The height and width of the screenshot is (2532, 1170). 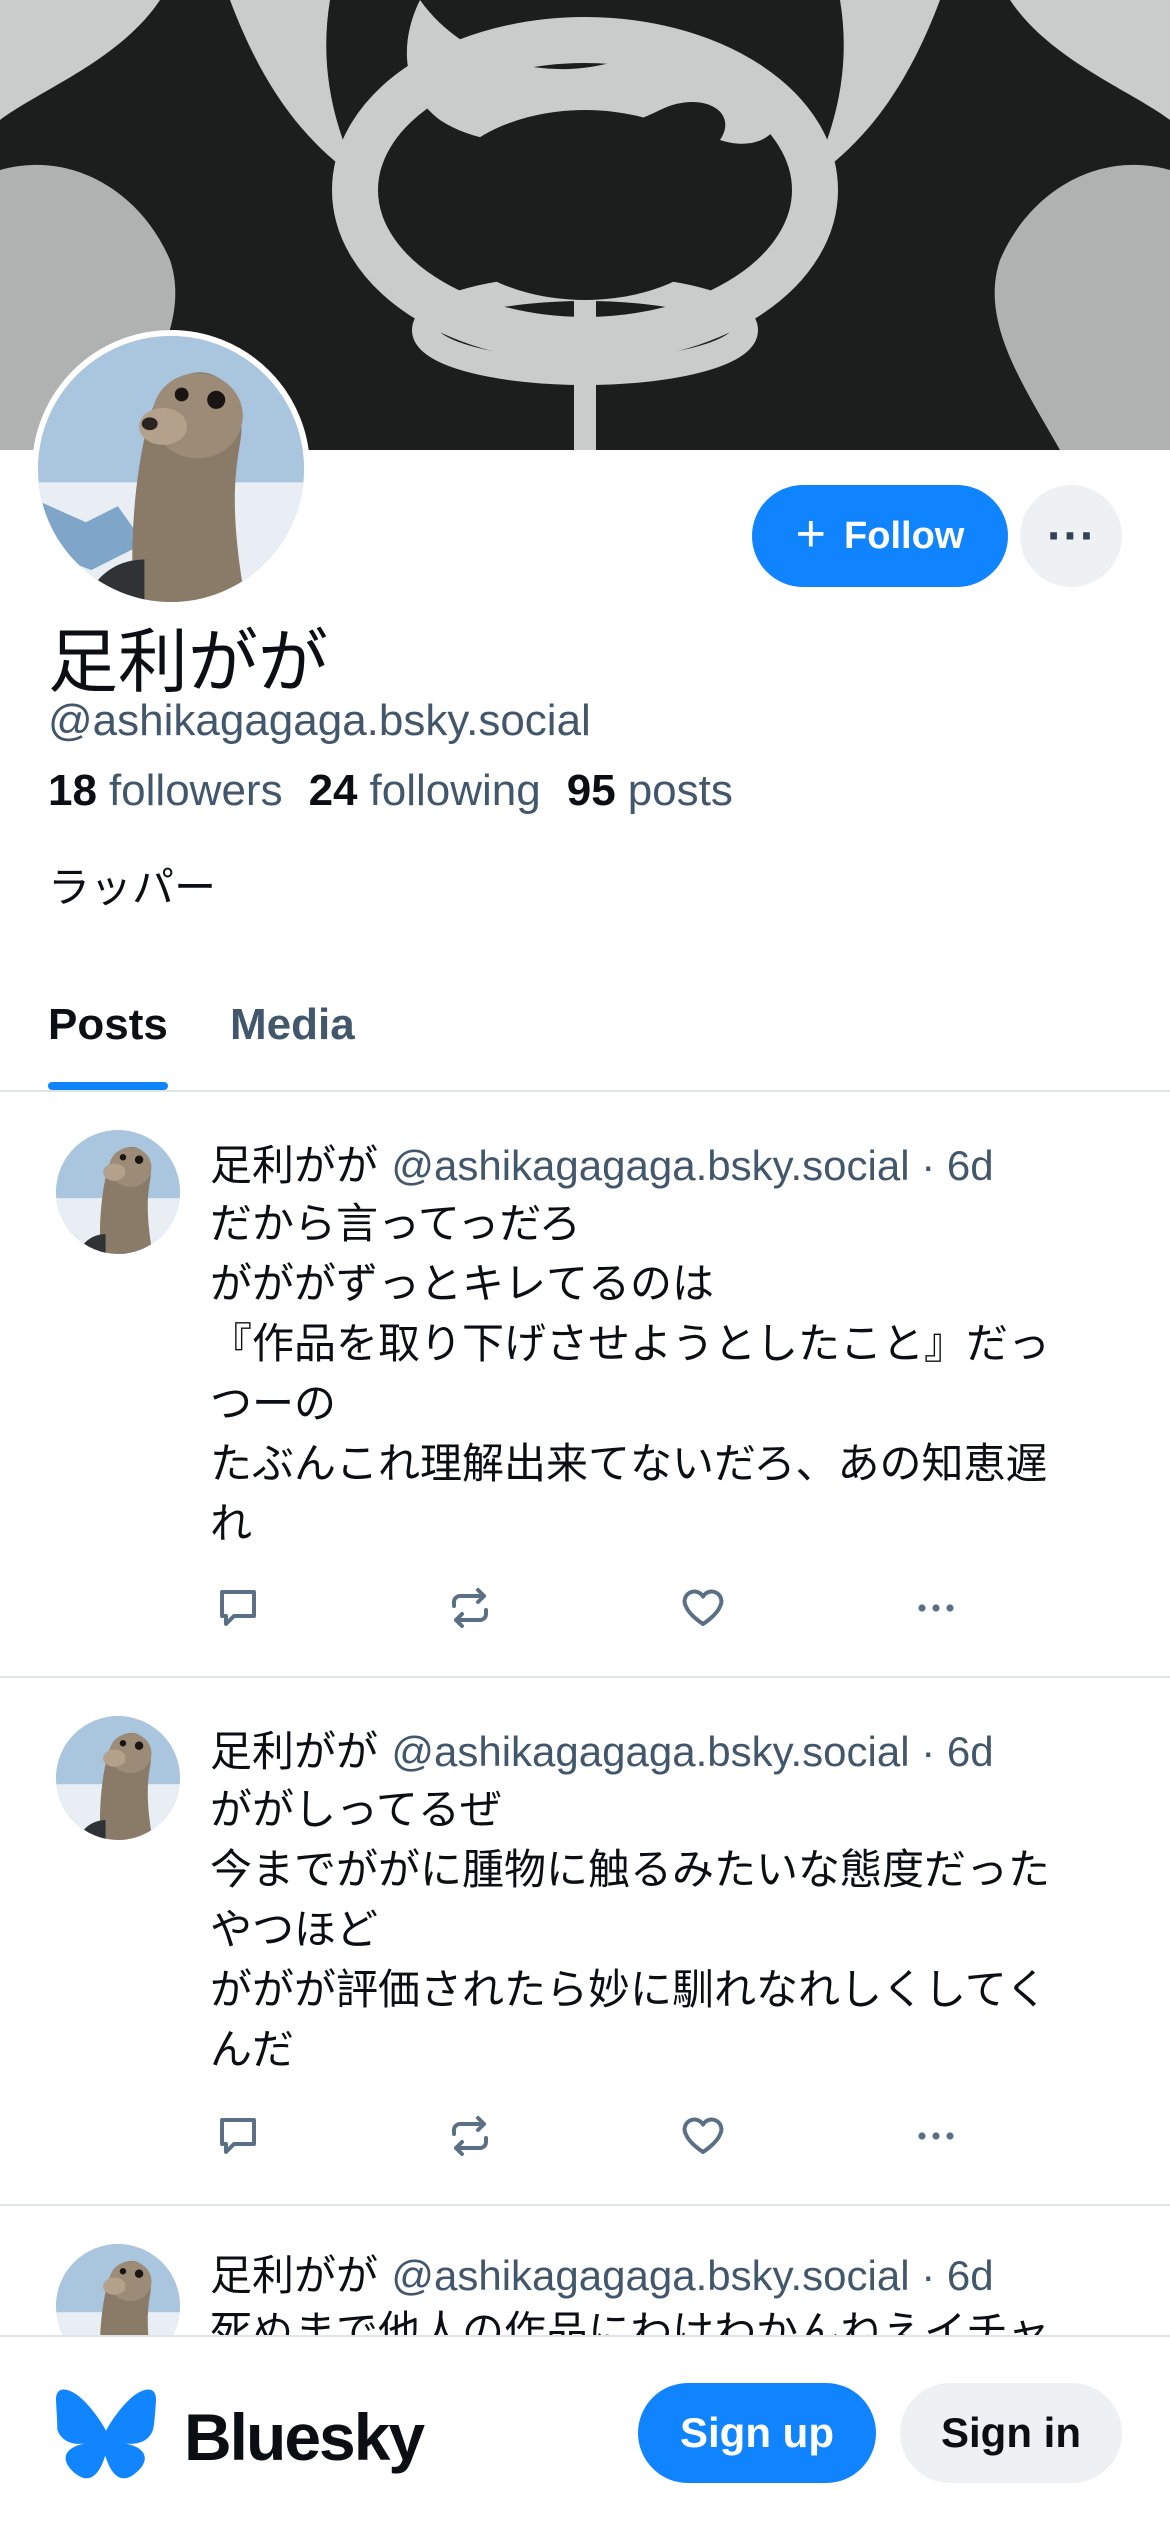 I want to click on followers-stat: 18 followers, so click(x=165, y=791).